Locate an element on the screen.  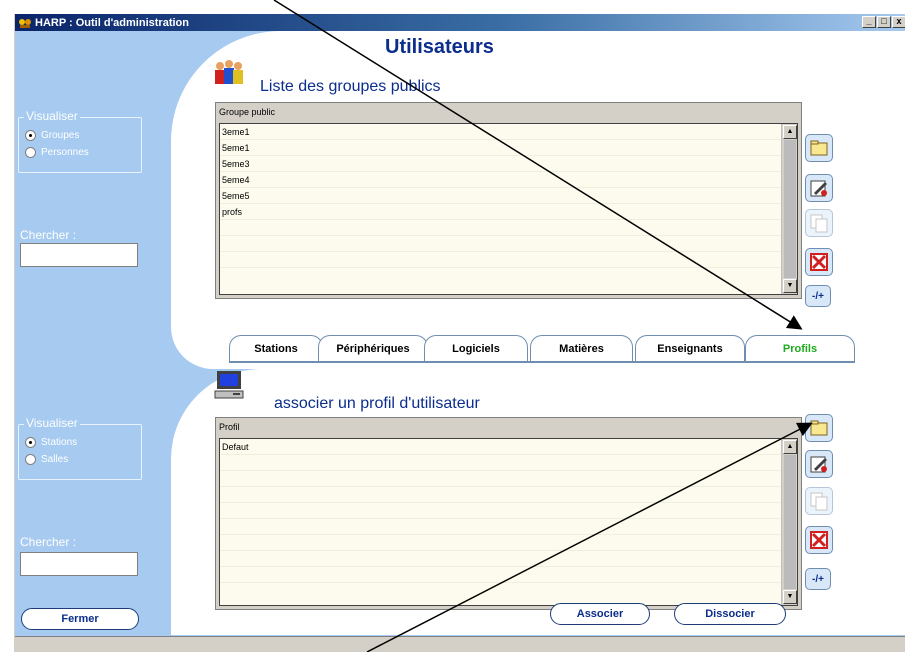
tab-profils: Profils is located at coordinates (800, 348).